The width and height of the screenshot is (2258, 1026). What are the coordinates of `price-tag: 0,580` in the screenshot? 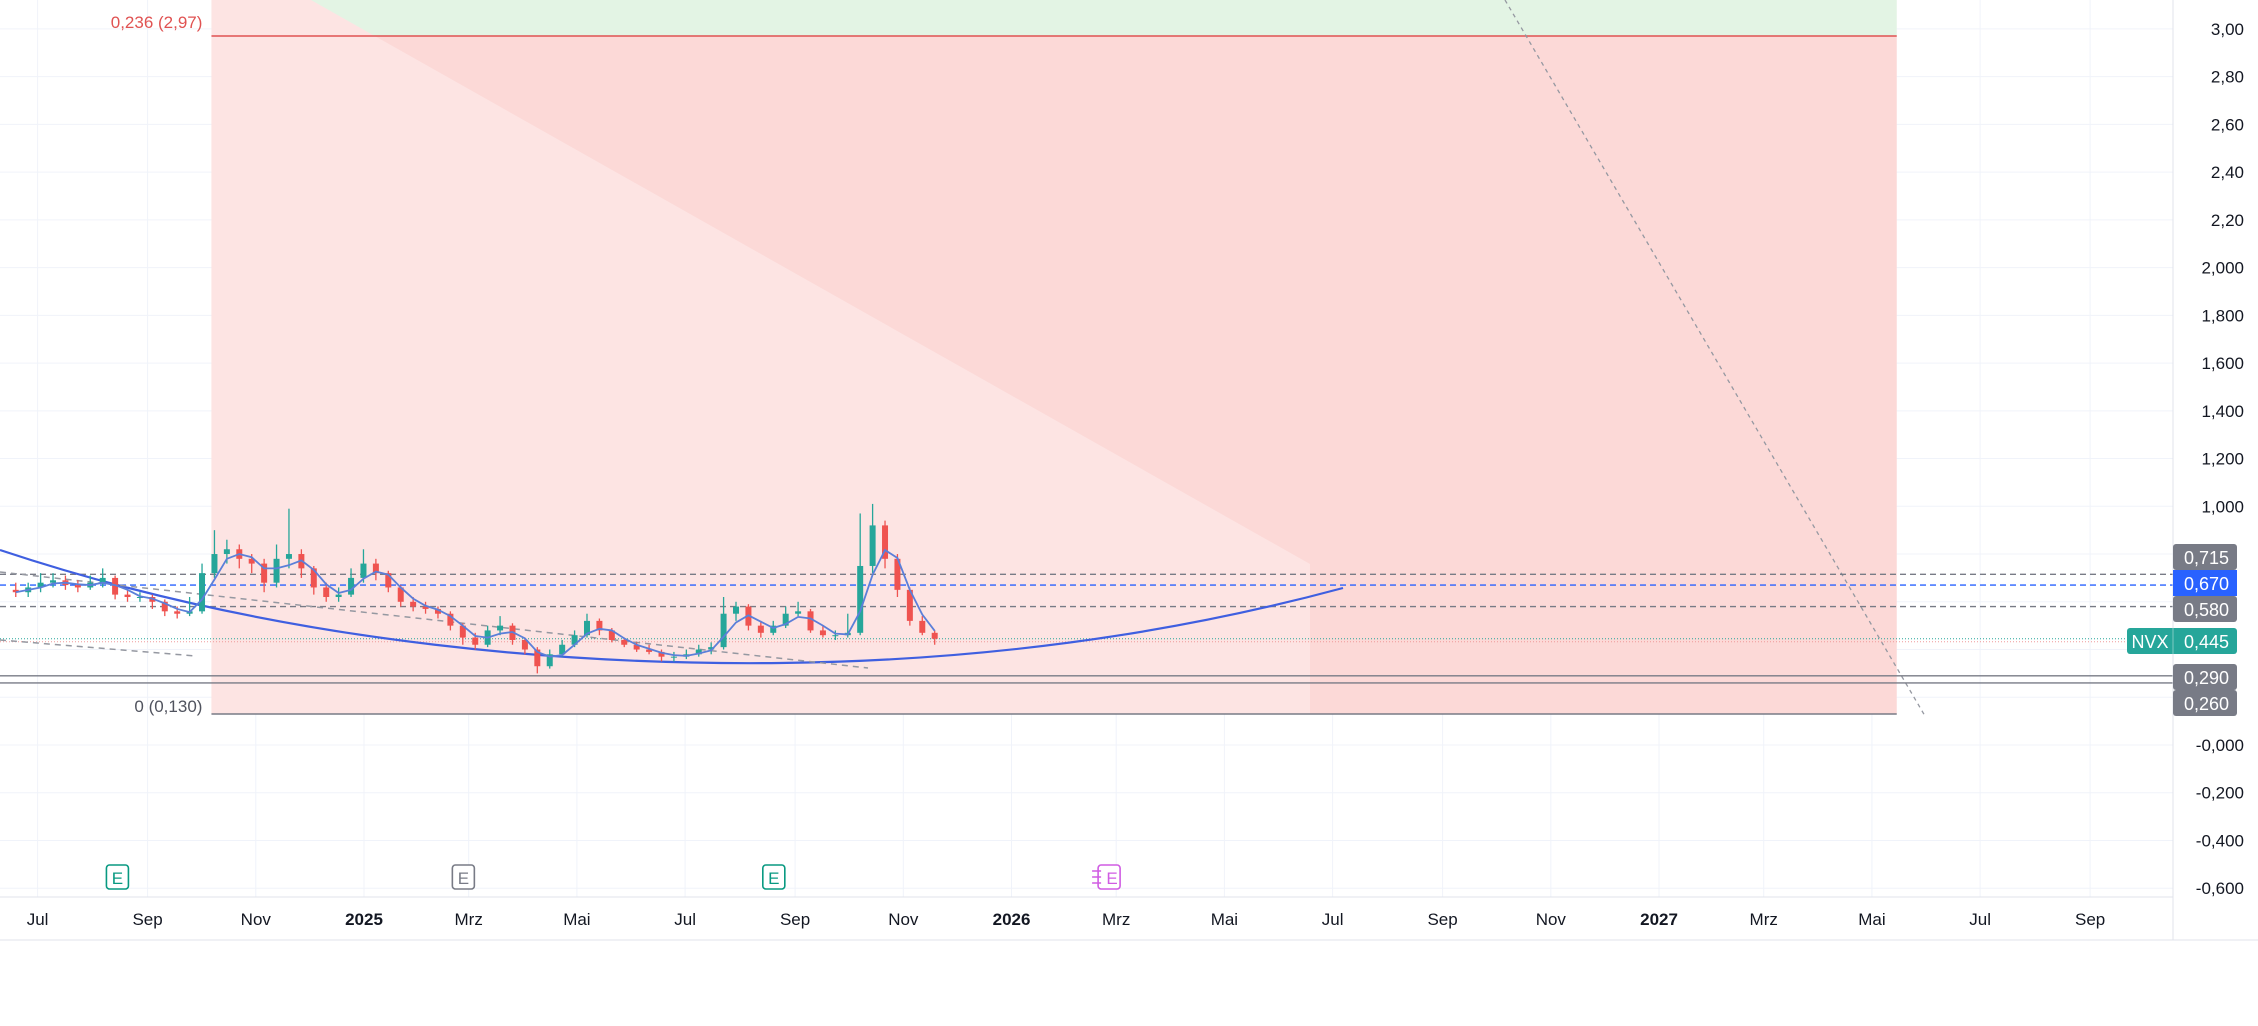 It's located at (2205, 609).